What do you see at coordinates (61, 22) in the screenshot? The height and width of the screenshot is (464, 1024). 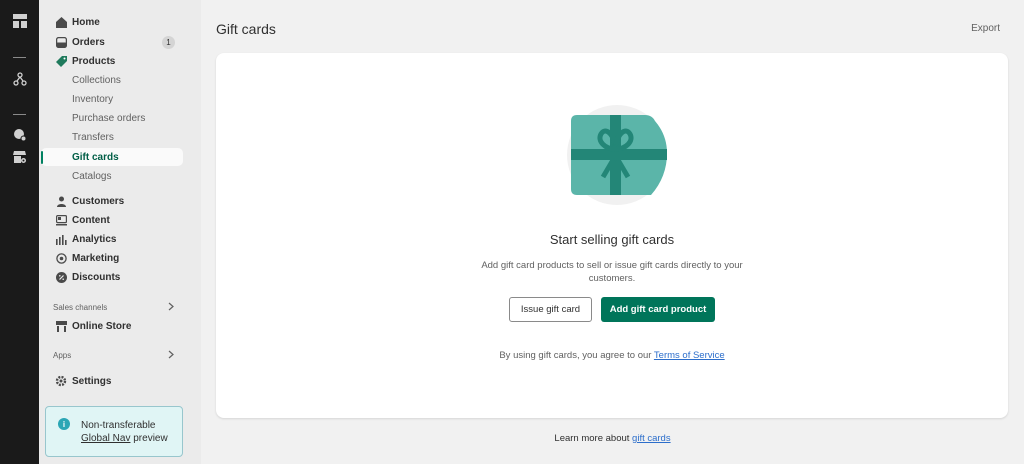 I see `home-icon` at bounding box center [61, 22].